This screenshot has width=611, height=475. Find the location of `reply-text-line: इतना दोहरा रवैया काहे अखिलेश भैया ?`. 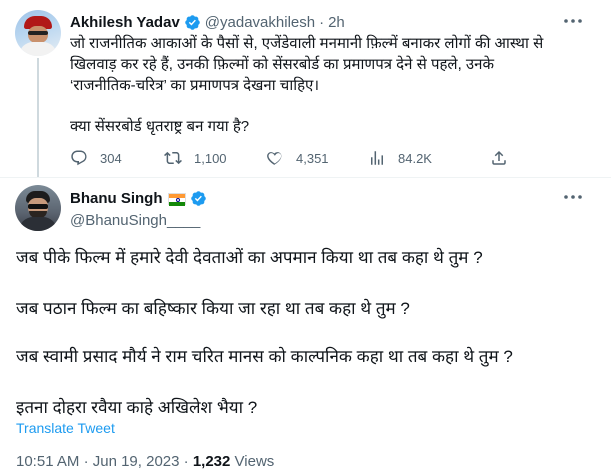

reply-text-line: इतना दोहरा रवैया काहे अखिलेश भैया ? is located at coordinates (137, 407).